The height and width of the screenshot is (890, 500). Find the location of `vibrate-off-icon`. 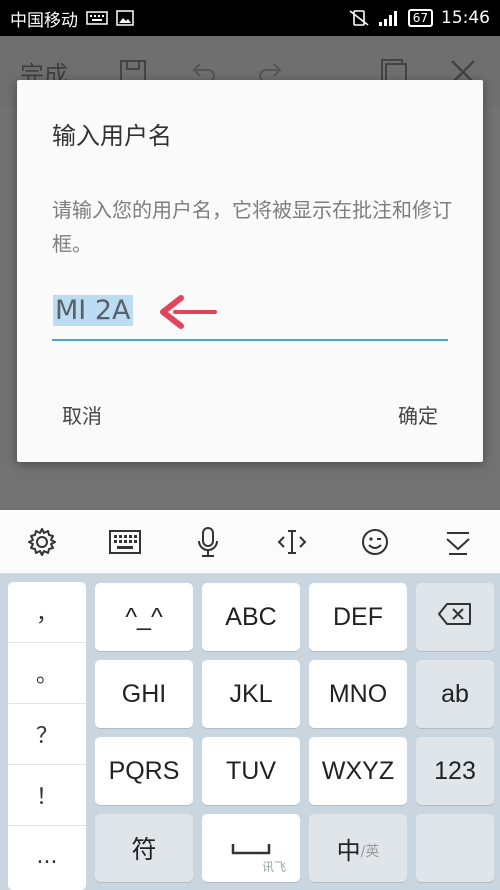

vibrate-off-icon is located at coordinates (359, 18).